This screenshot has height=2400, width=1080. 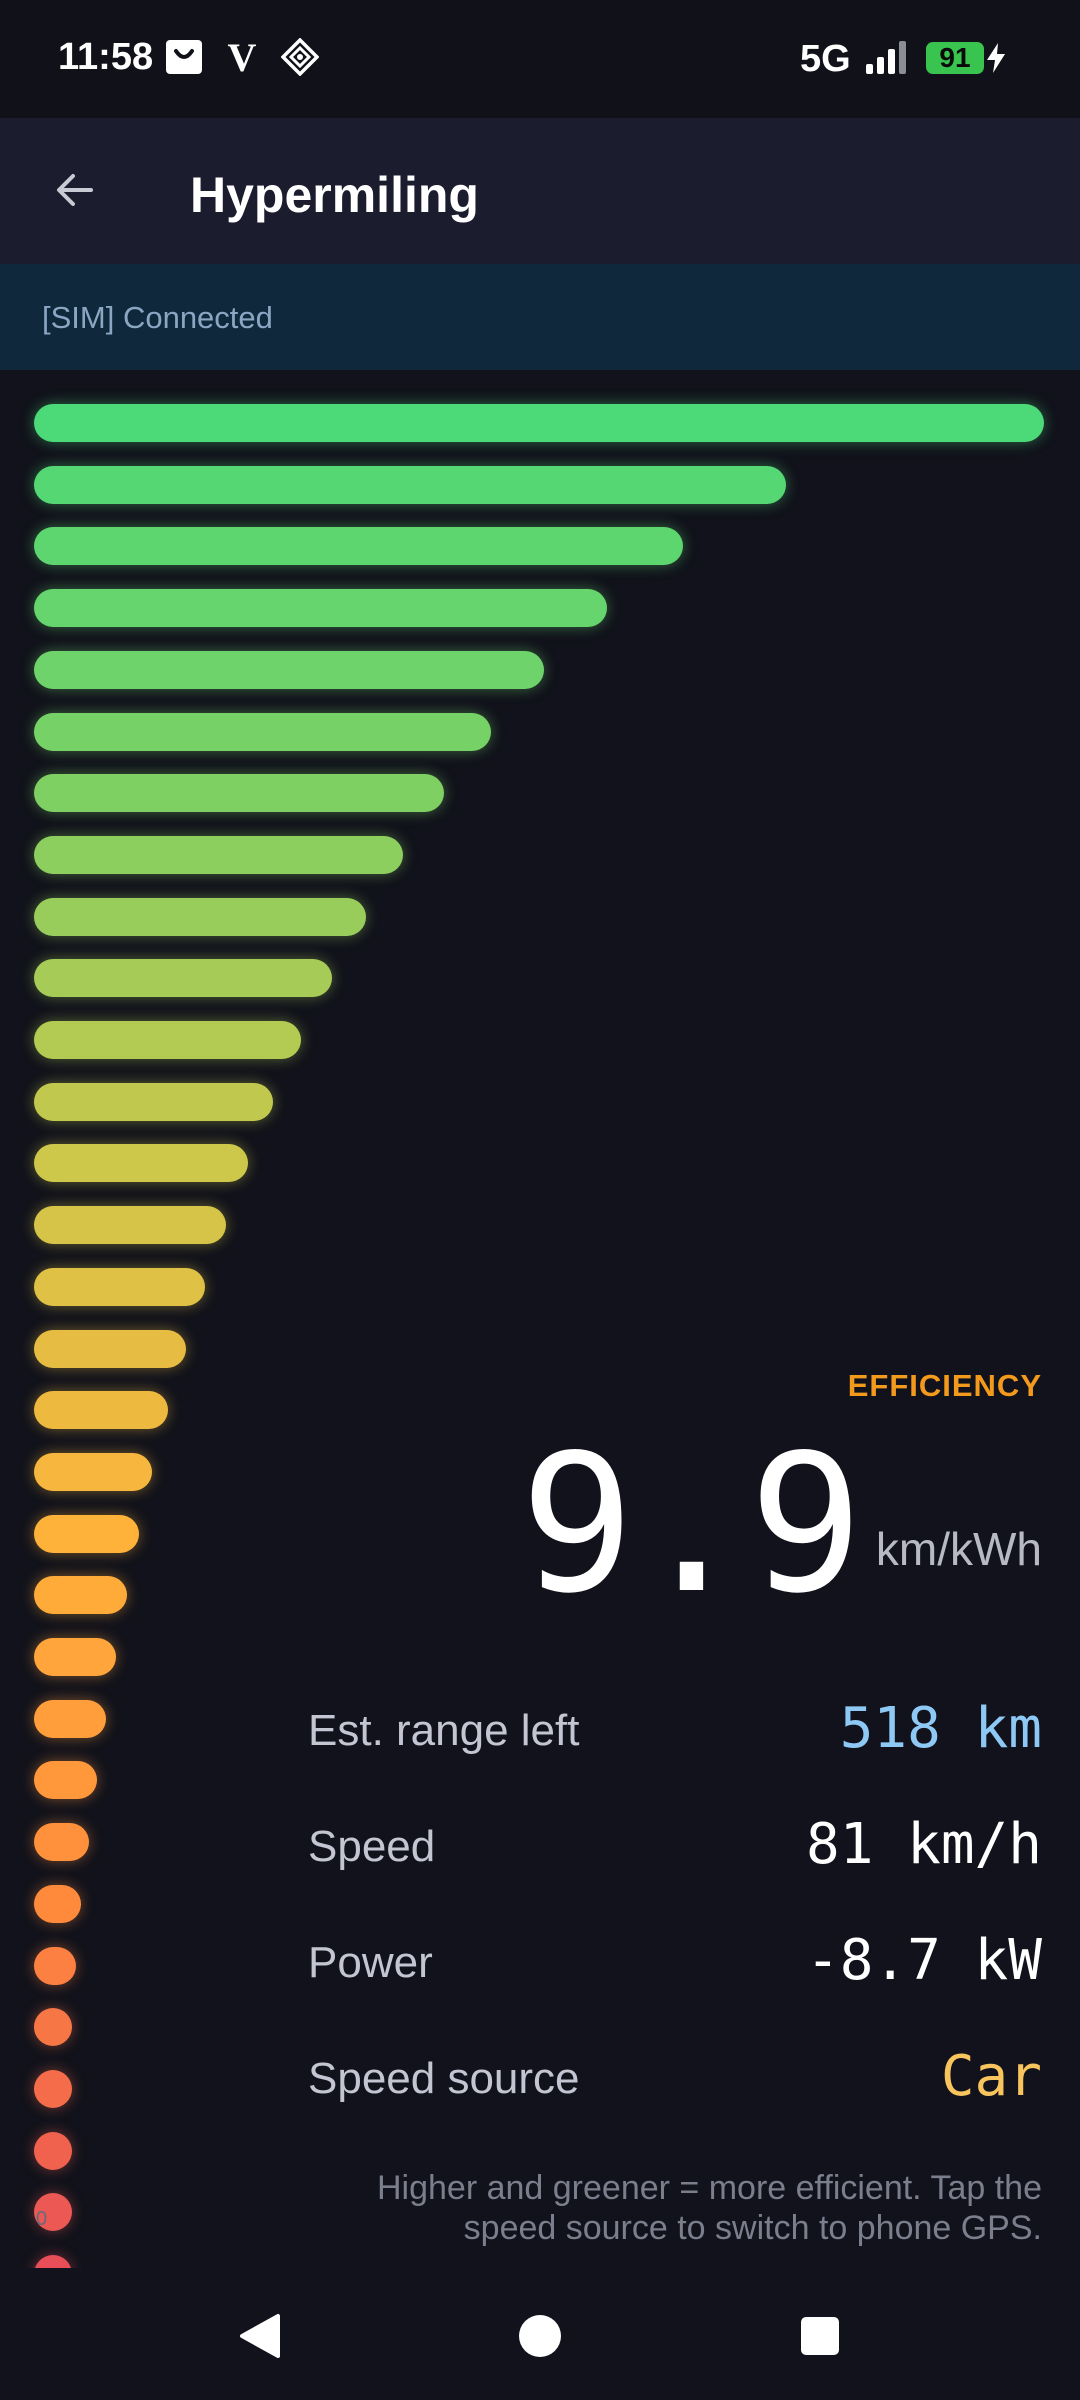 What do you see at coordinates (955, 58) in the screenshot?
I see `battery-indicator: 91` at bounding box center [955, 58].